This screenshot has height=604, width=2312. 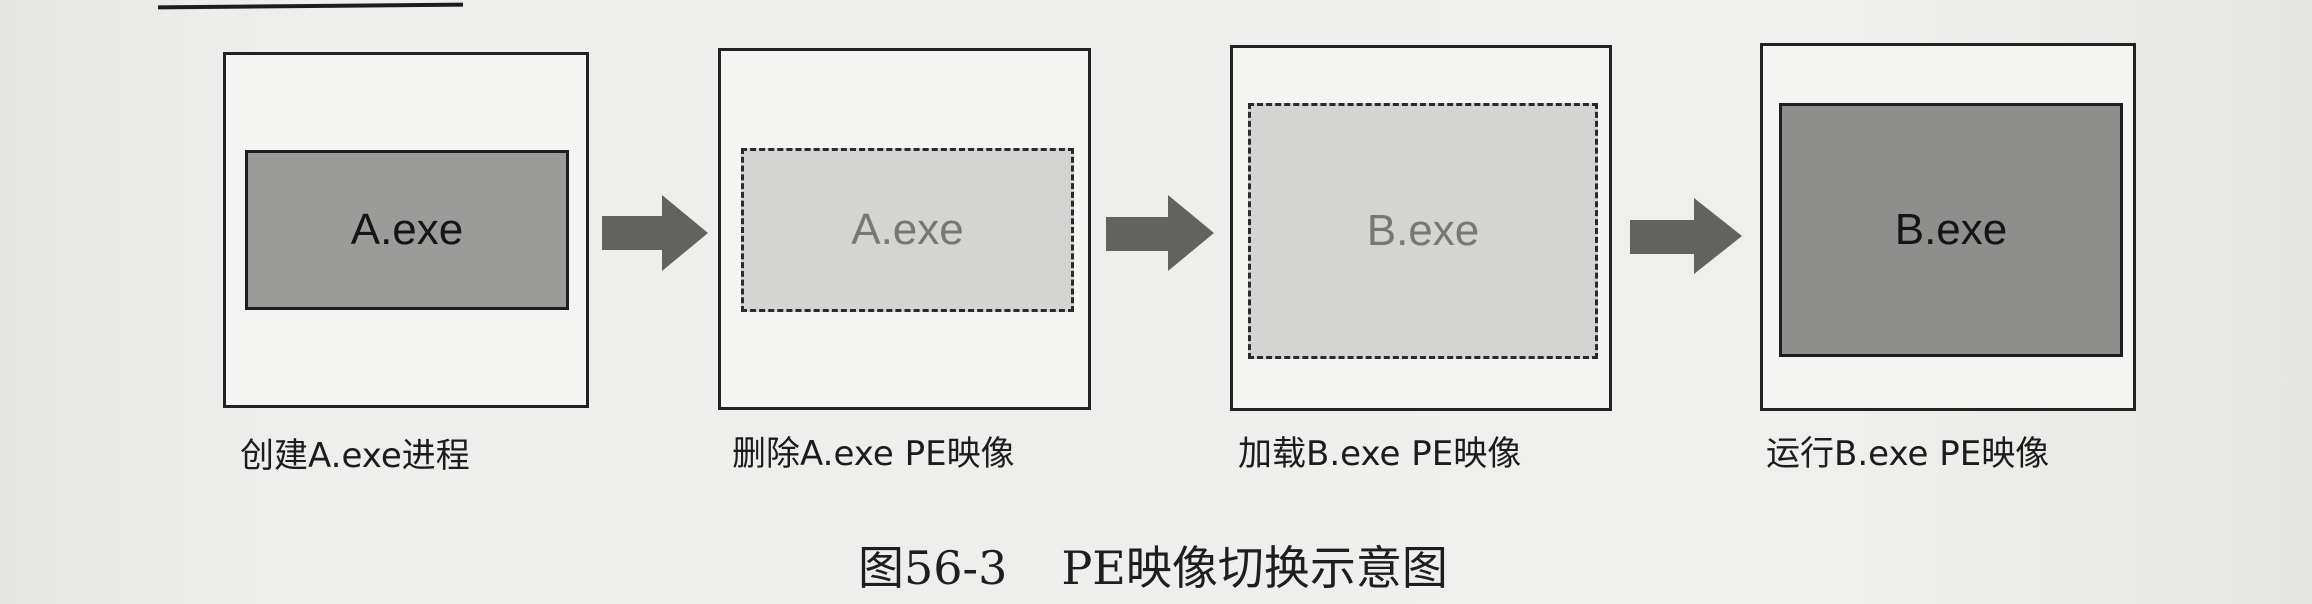 I want to click on step-4-caption: 运行B.exe PE映像, so click(x=1908, y=454).